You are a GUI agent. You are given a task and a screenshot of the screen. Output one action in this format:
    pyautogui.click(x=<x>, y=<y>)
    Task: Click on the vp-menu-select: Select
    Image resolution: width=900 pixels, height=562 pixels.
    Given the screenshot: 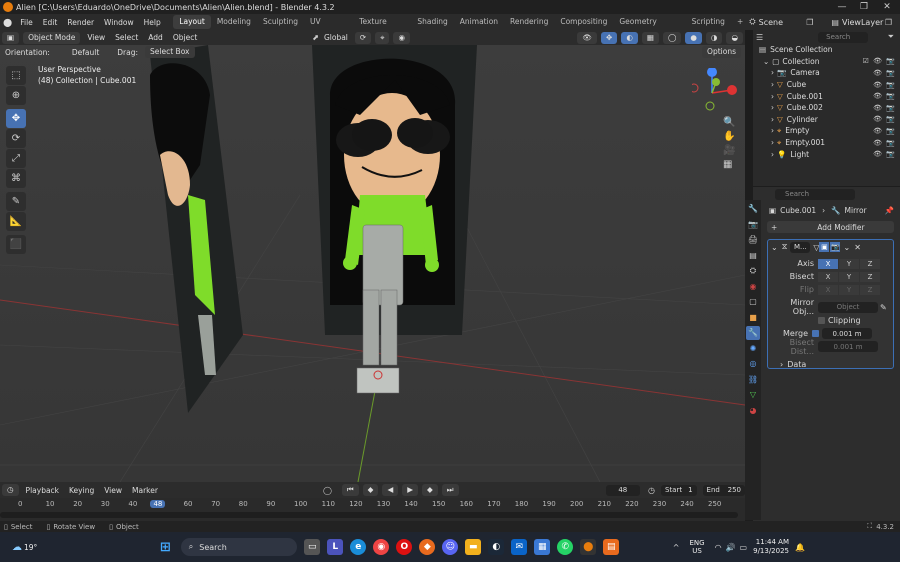 What is the action you would take?
    pyautogui.click(x=126, y=37)
    